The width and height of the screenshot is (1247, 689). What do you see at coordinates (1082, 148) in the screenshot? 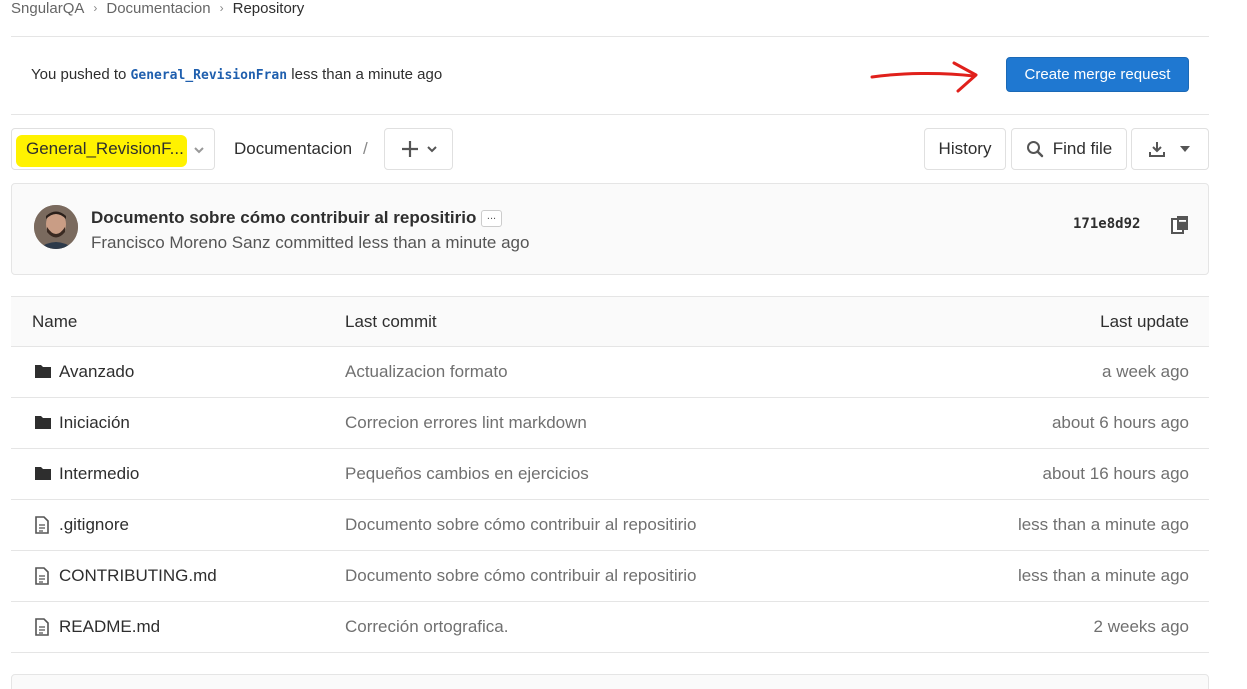
I see `find-file-label: Find file` at bounding box center [1082, 148].